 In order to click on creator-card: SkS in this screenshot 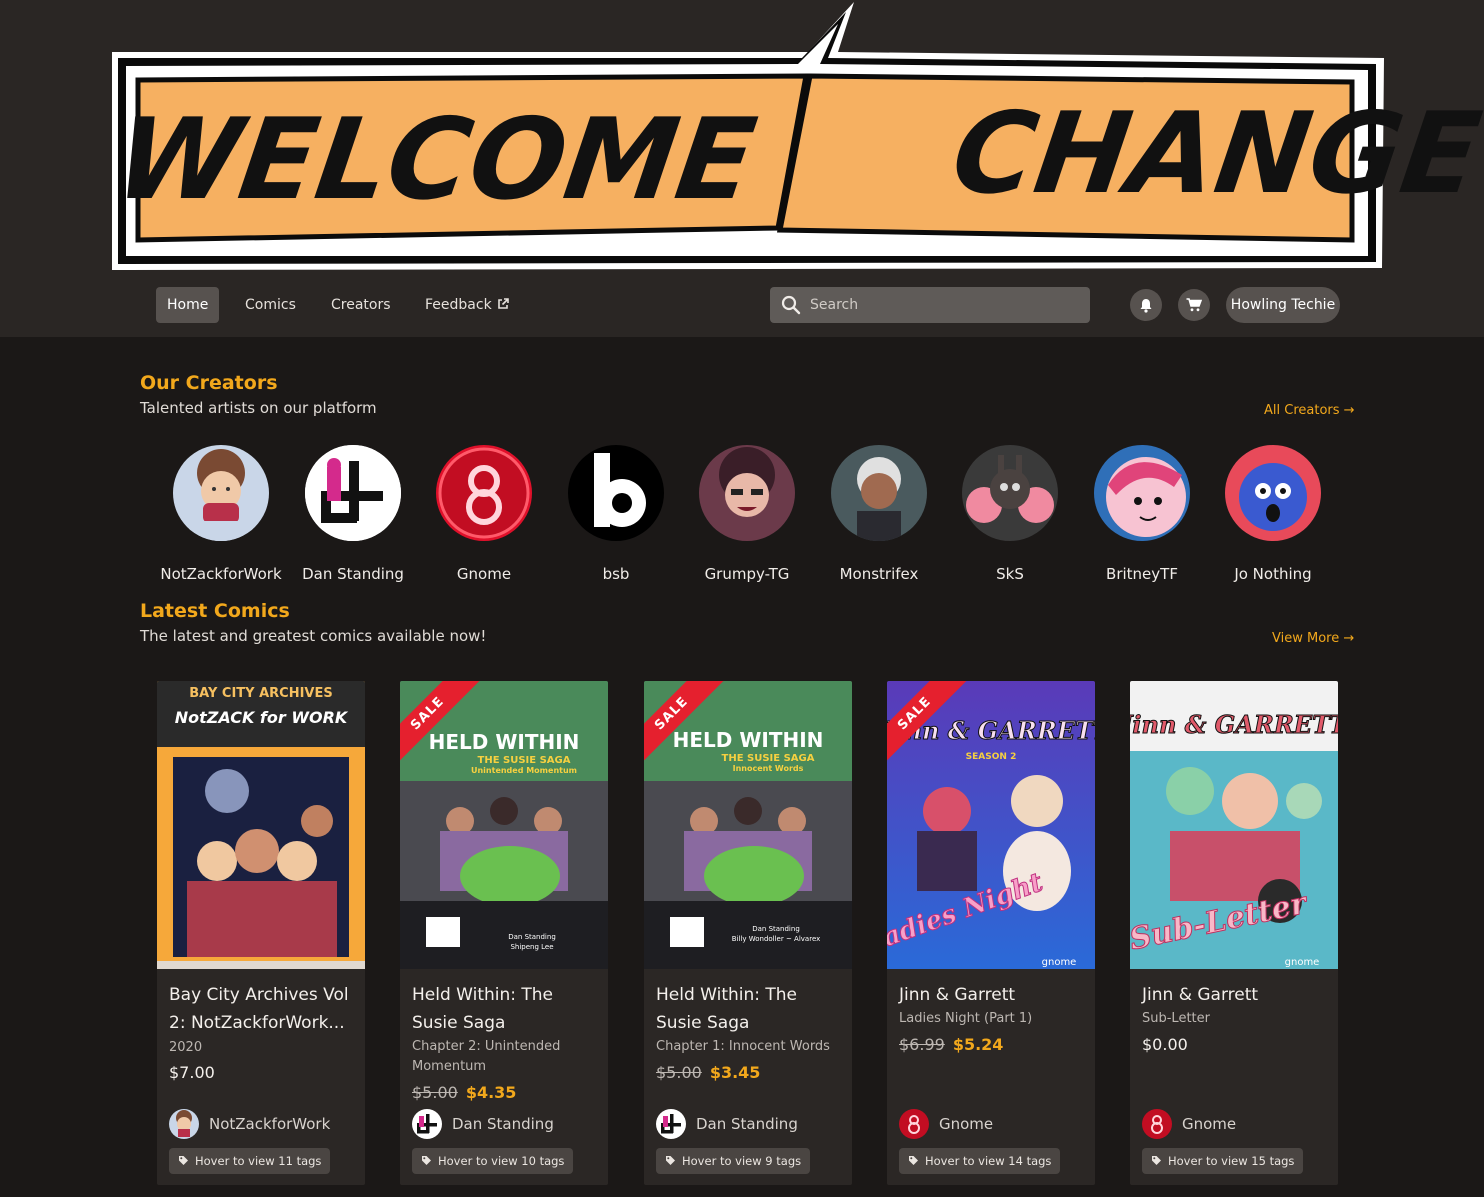, I will do `click(1010, 514)`.